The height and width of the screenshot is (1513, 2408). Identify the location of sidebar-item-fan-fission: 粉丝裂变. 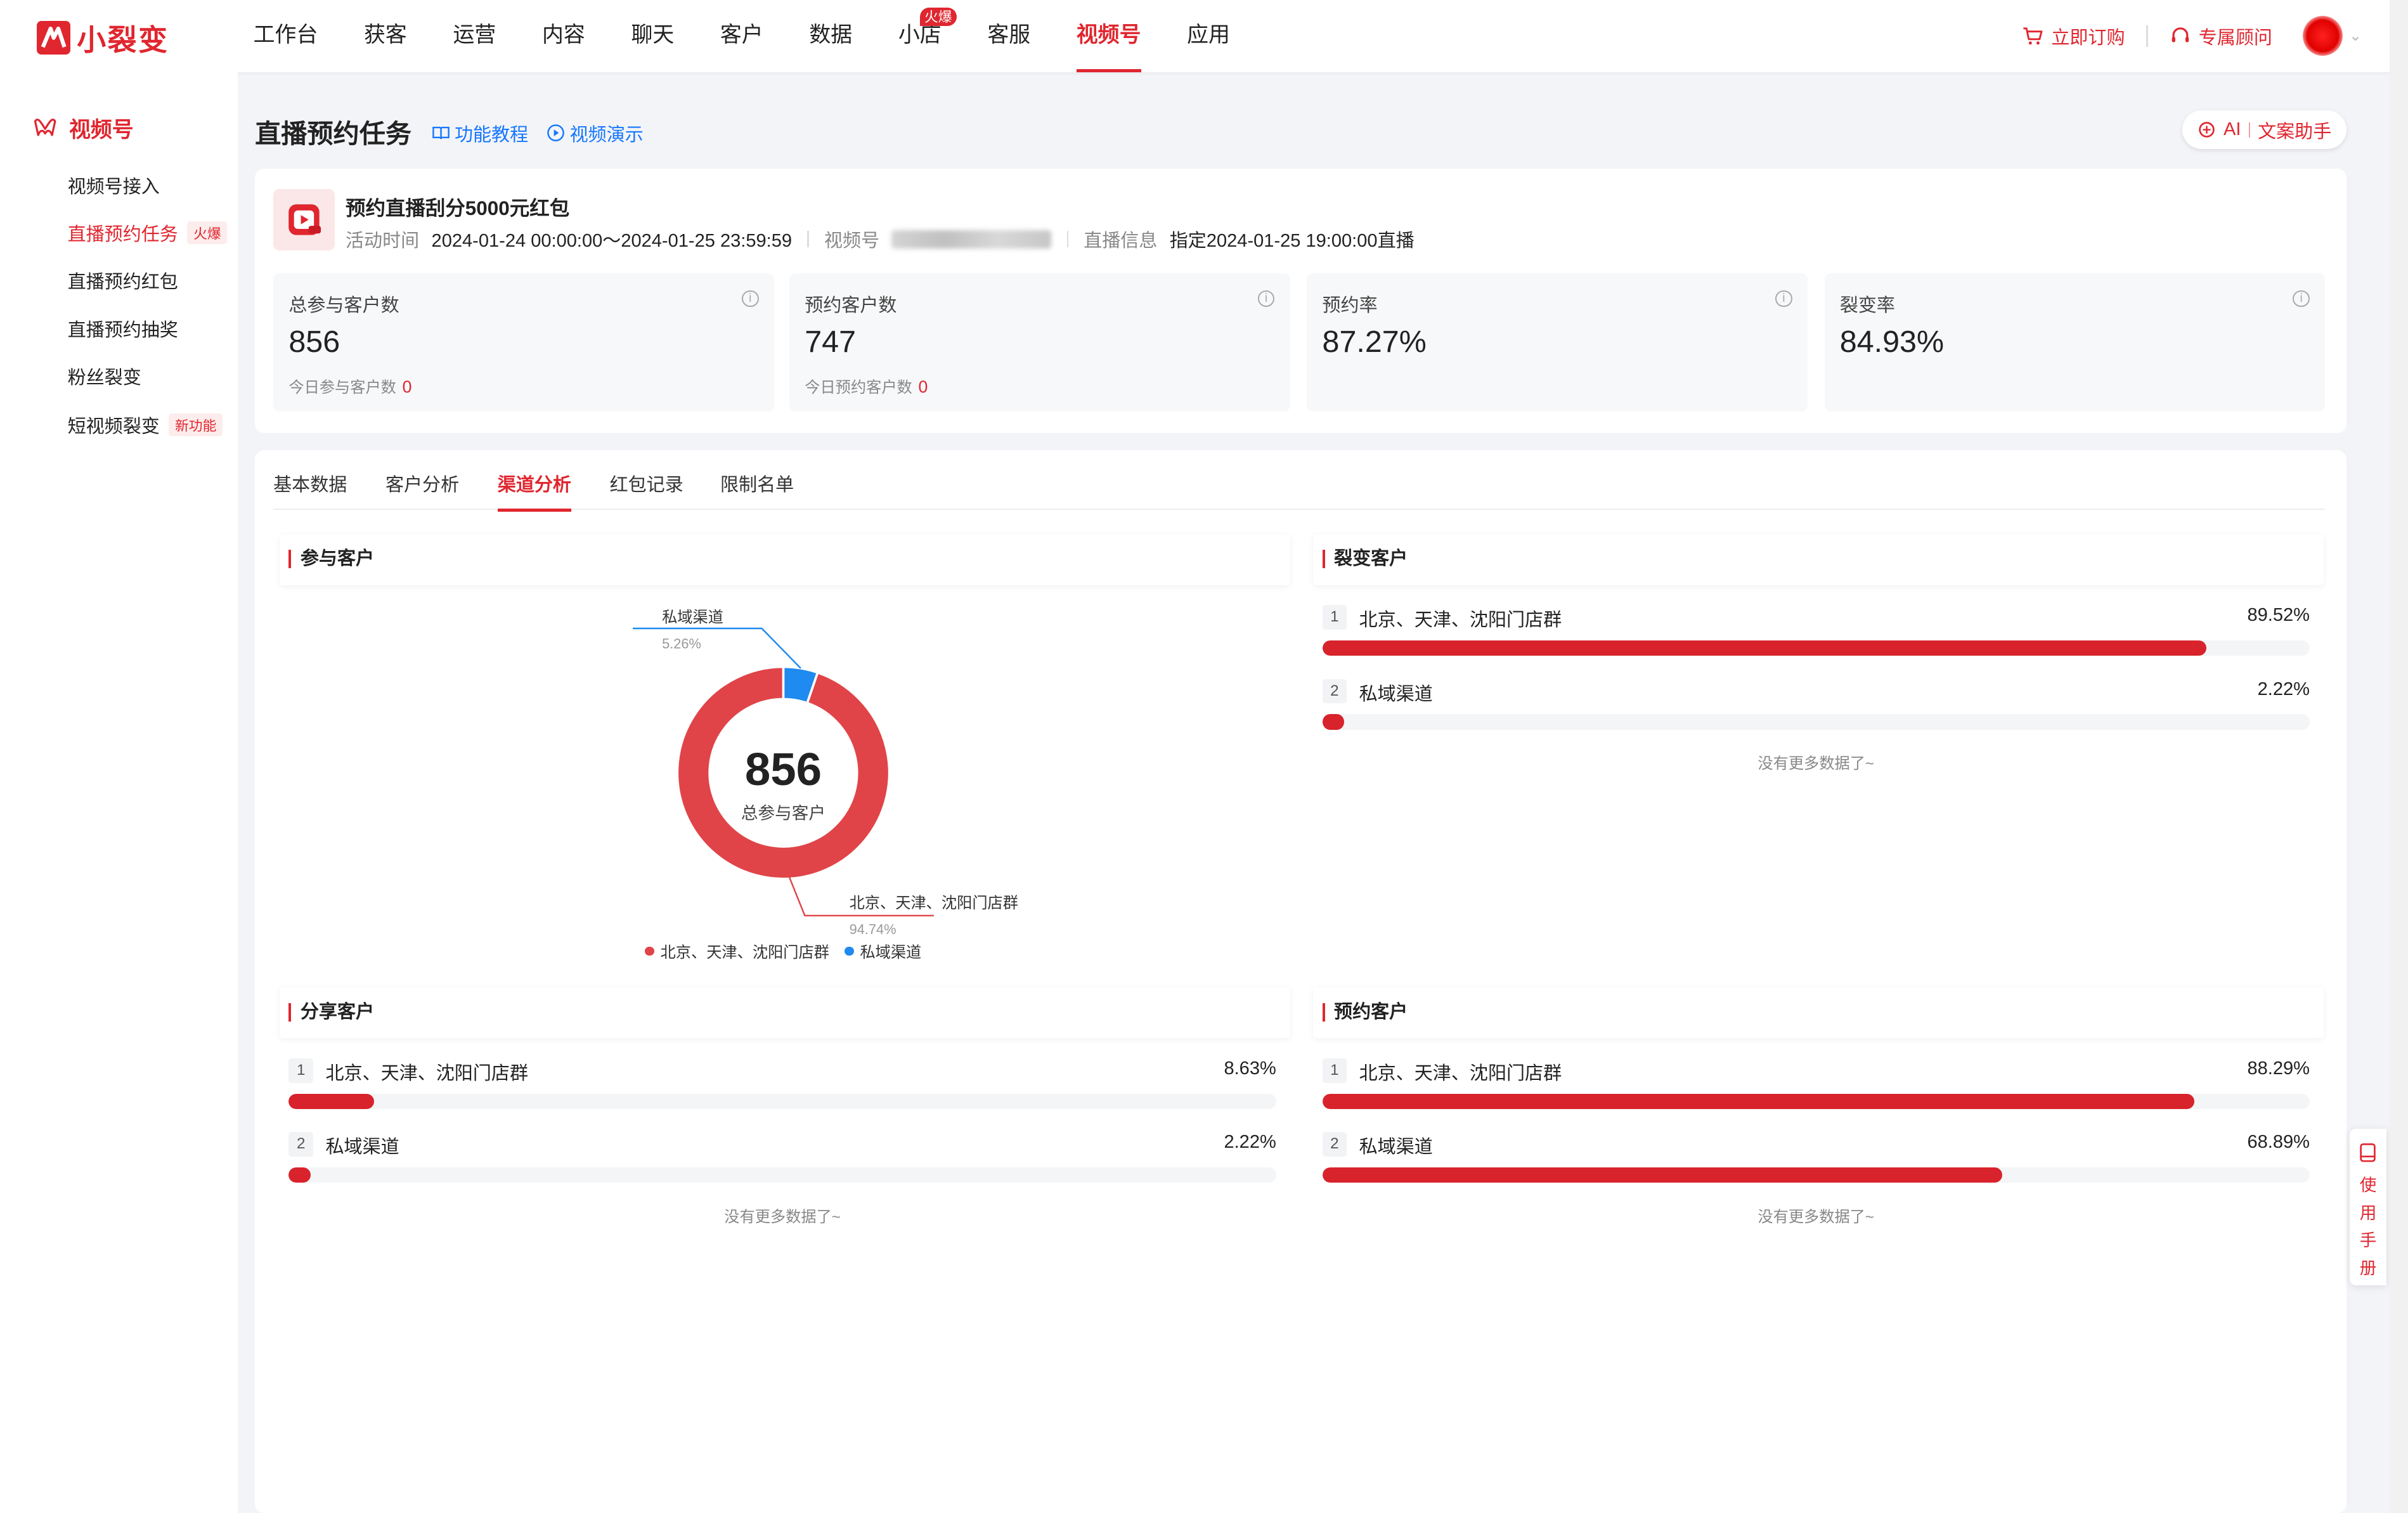
(104, 376).